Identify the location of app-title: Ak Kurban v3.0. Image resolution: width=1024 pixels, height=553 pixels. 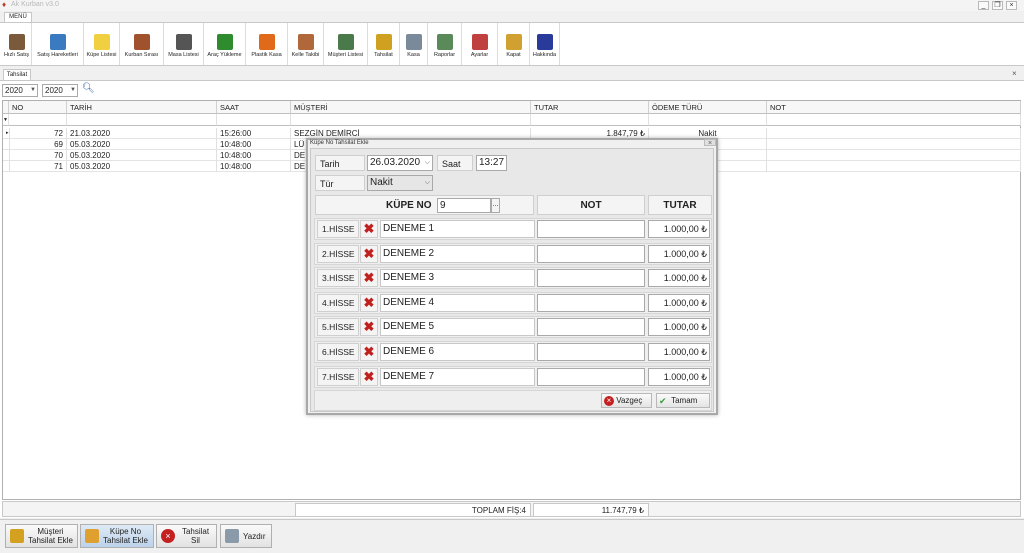
(35, 4).